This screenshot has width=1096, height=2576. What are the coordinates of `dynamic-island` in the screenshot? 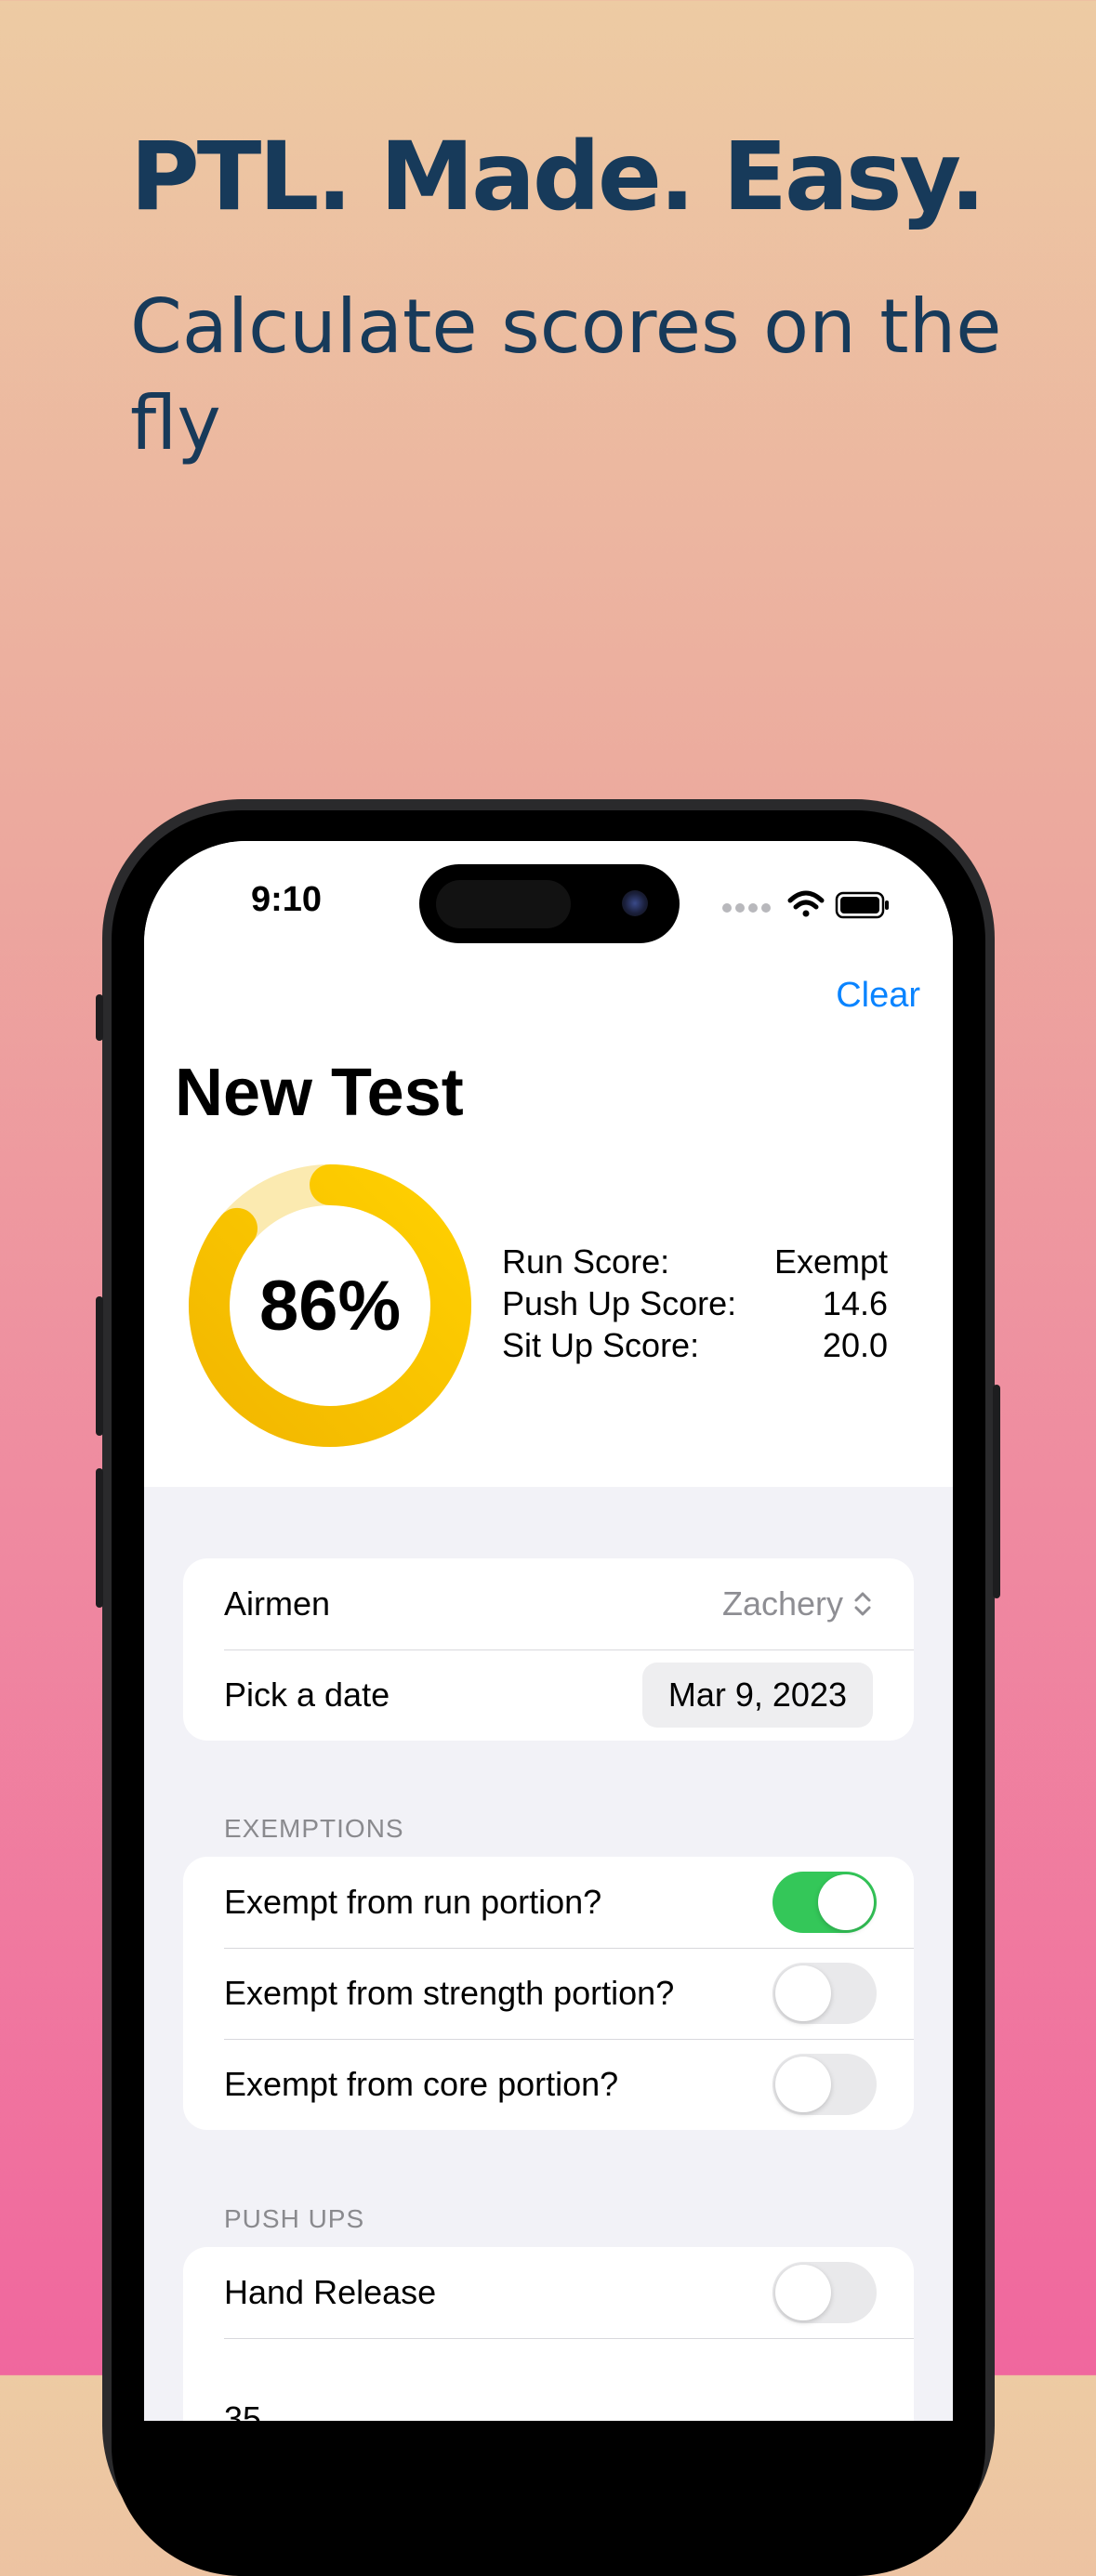 It's located at (549, 903).